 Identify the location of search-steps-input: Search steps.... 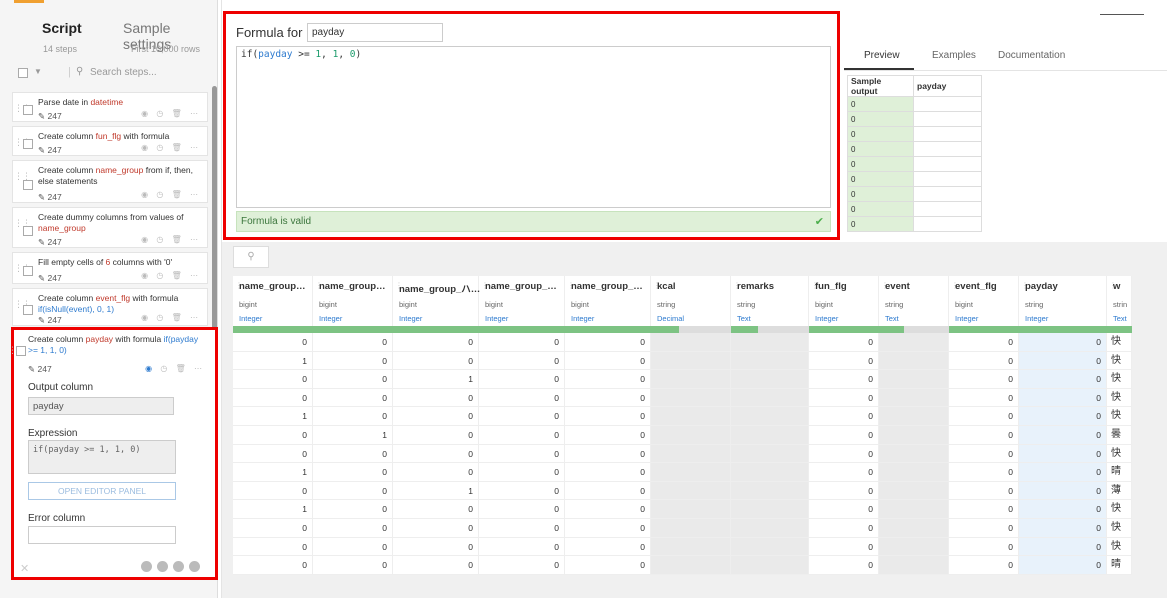
(123, 72).